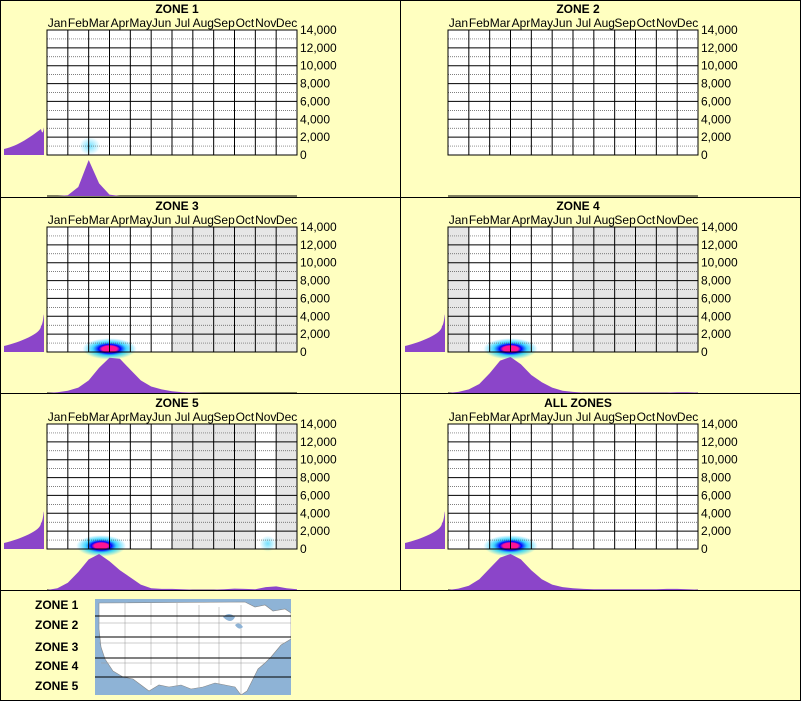  I want to click on chart-title: ZONE 4, so click(578, 206).